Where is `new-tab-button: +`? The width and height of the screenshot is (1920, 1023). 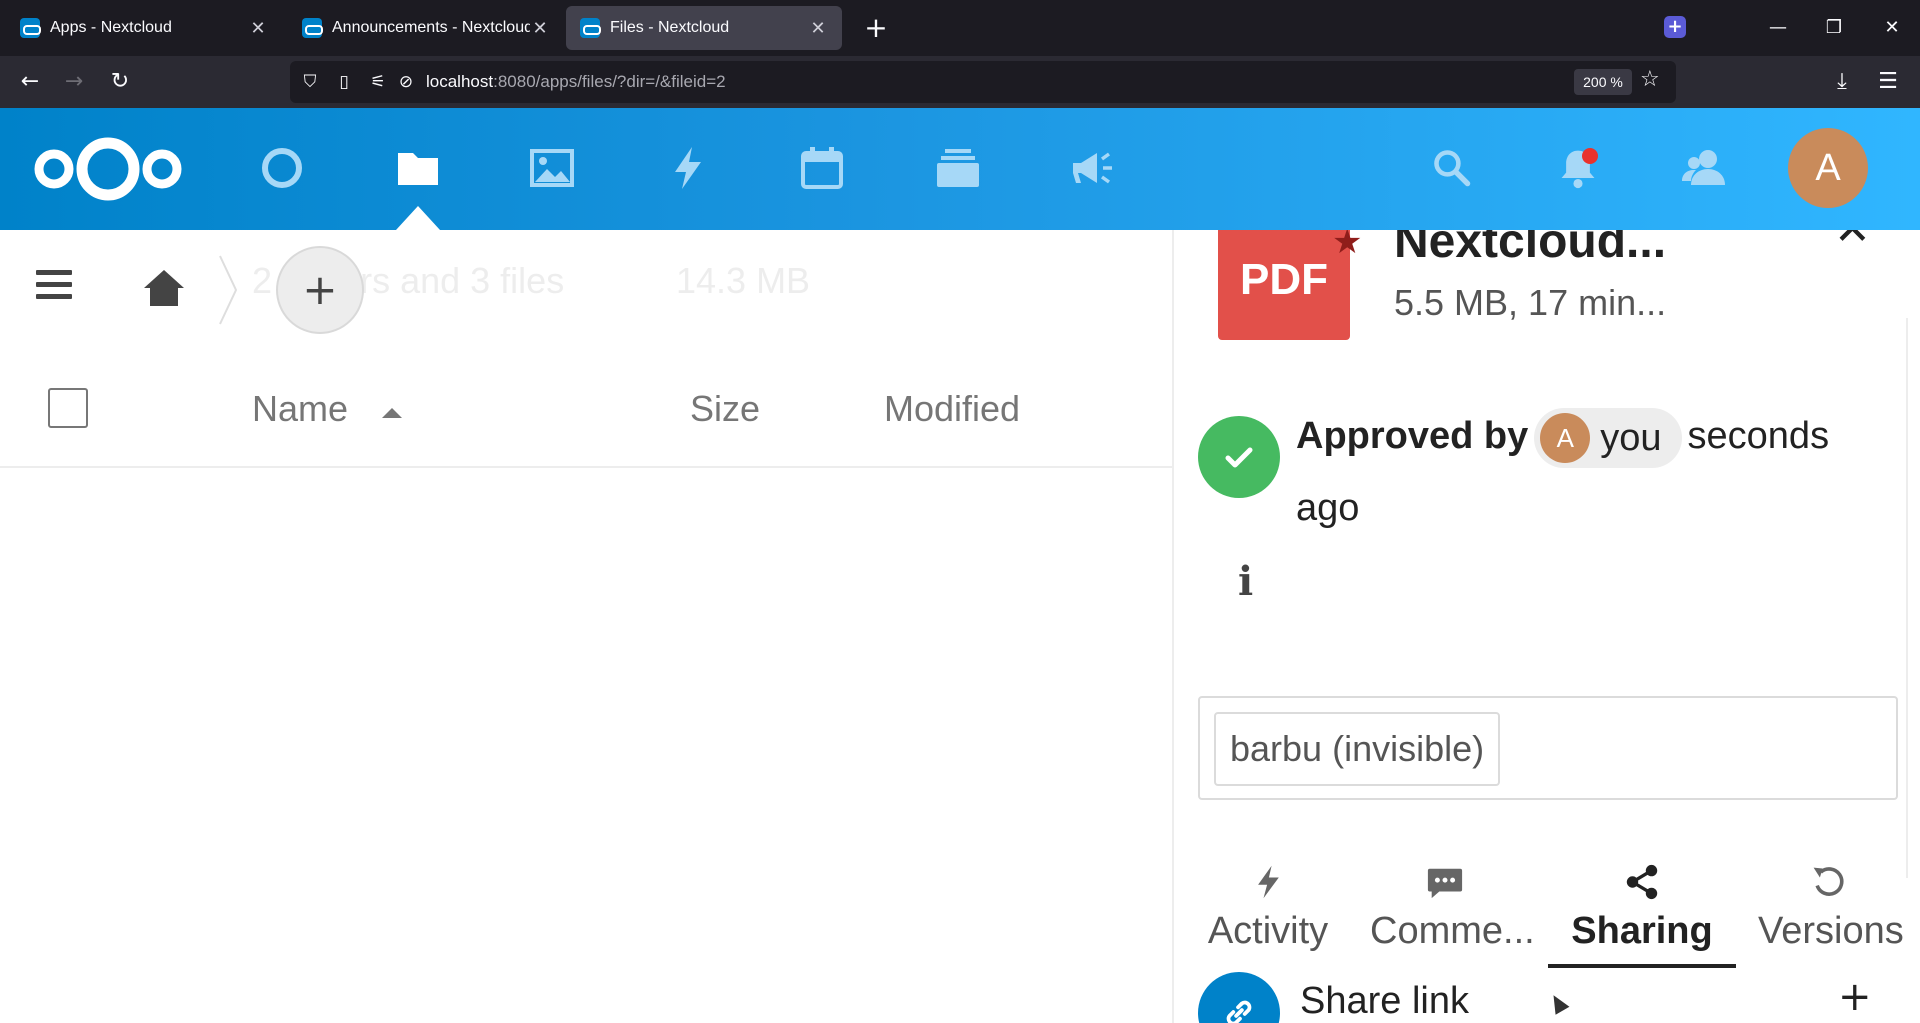 new-tab-button: + is located at coordinates (876, 28).